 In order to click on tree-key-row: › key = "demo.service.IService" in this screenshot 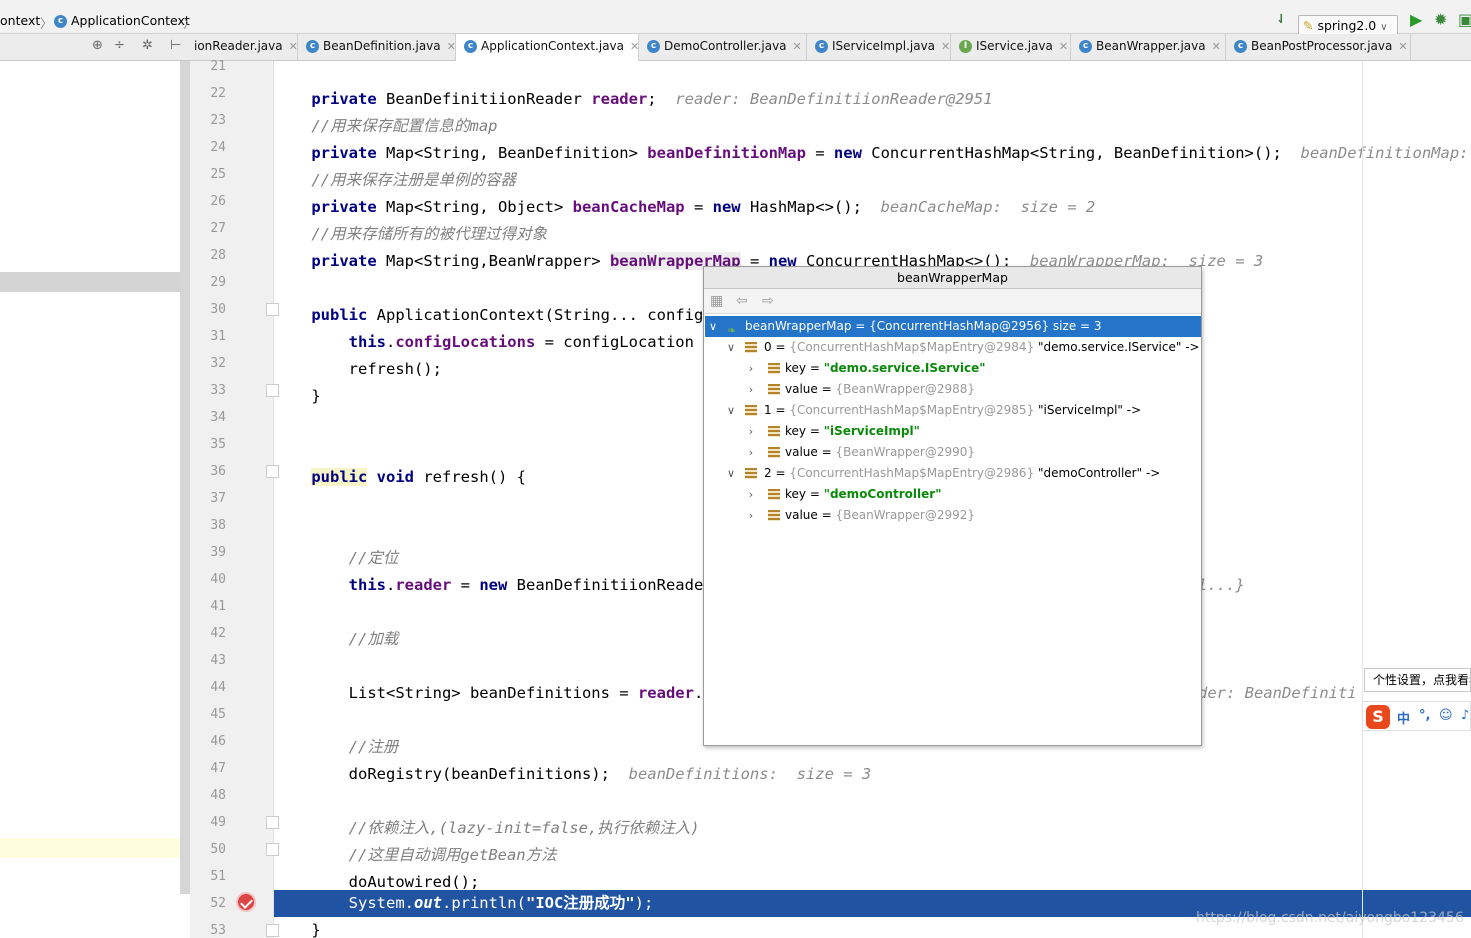, I will do `click(953, 368)`.